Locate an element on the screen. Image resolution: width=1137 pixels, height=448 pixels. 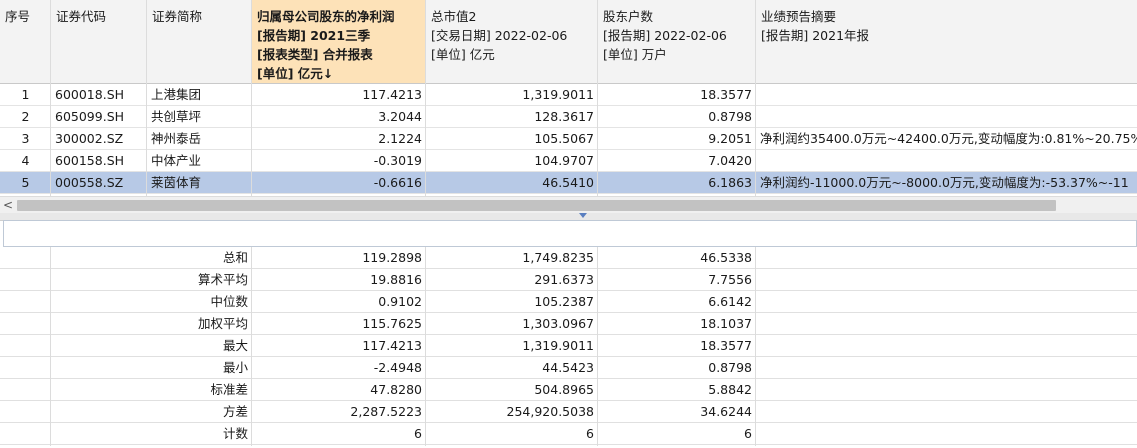
header-line: [单位] 亿元↓ is located at coordinates (295, 73).